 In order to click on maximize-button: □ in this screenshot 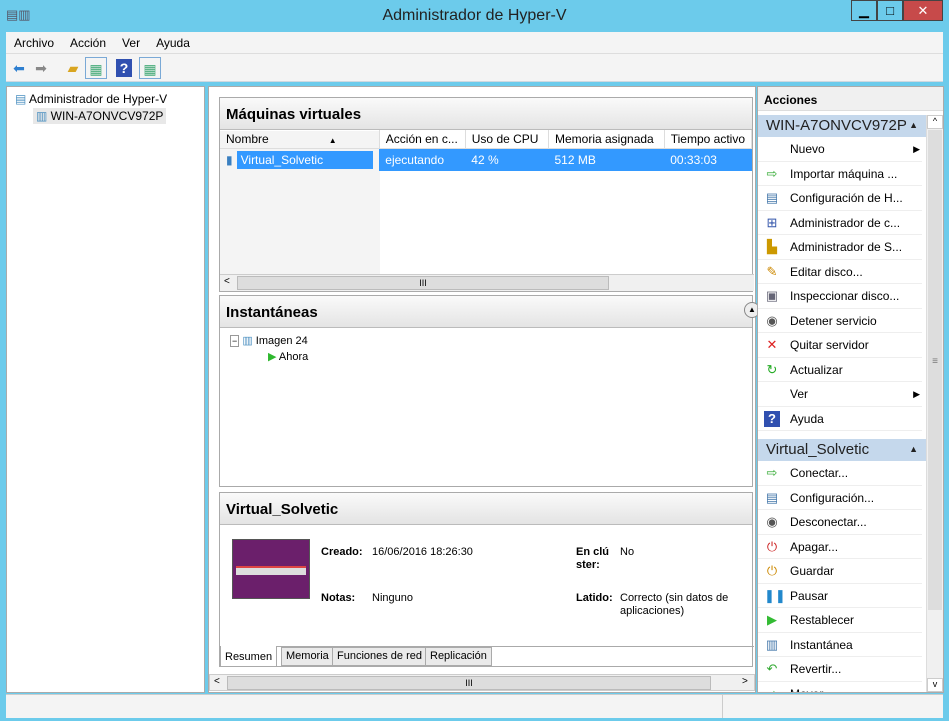, I will do `click(890, 10)`.